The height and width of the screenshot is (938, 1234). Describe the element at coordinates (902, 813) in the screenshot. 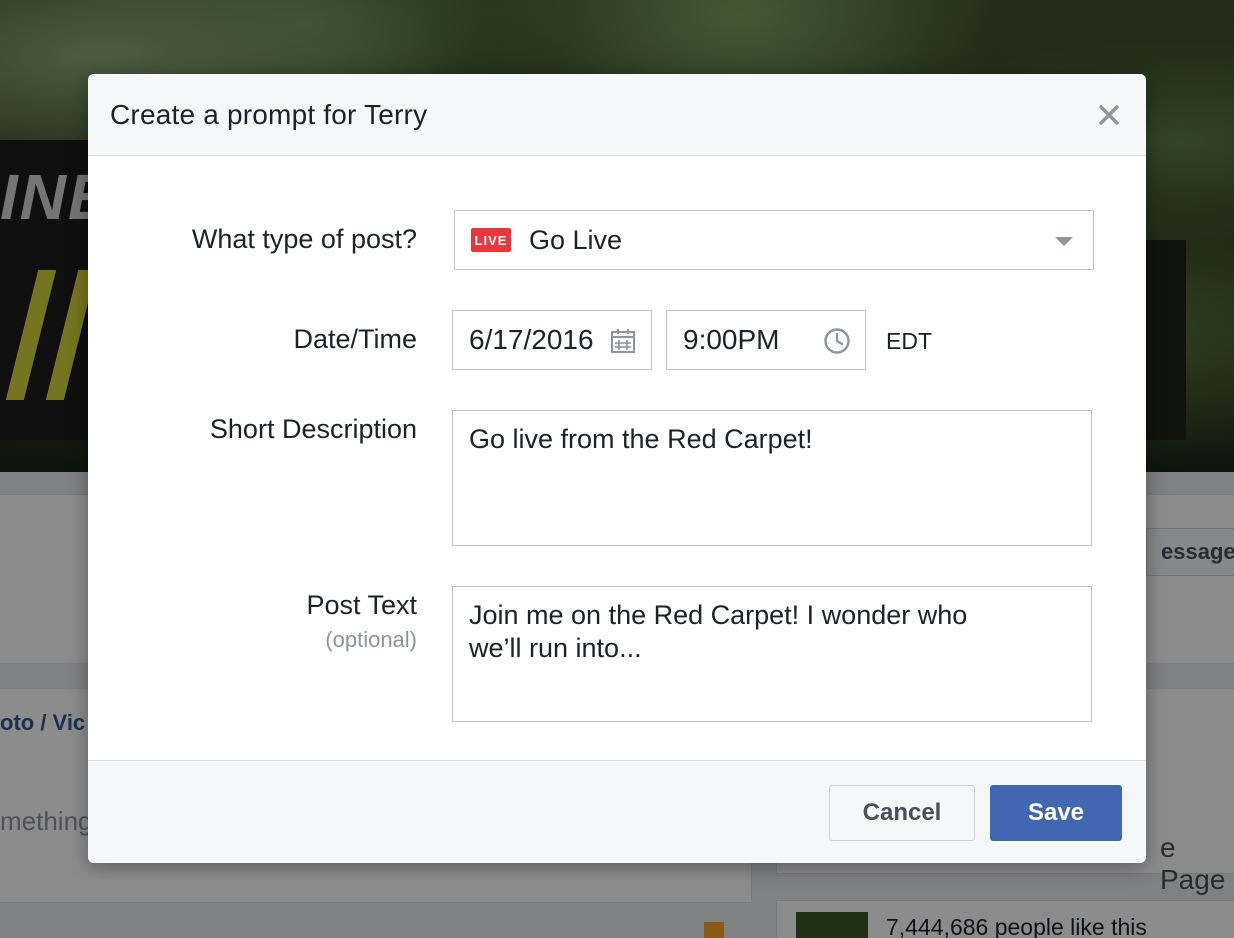

I see `cancel-button: Cancel` at that location.